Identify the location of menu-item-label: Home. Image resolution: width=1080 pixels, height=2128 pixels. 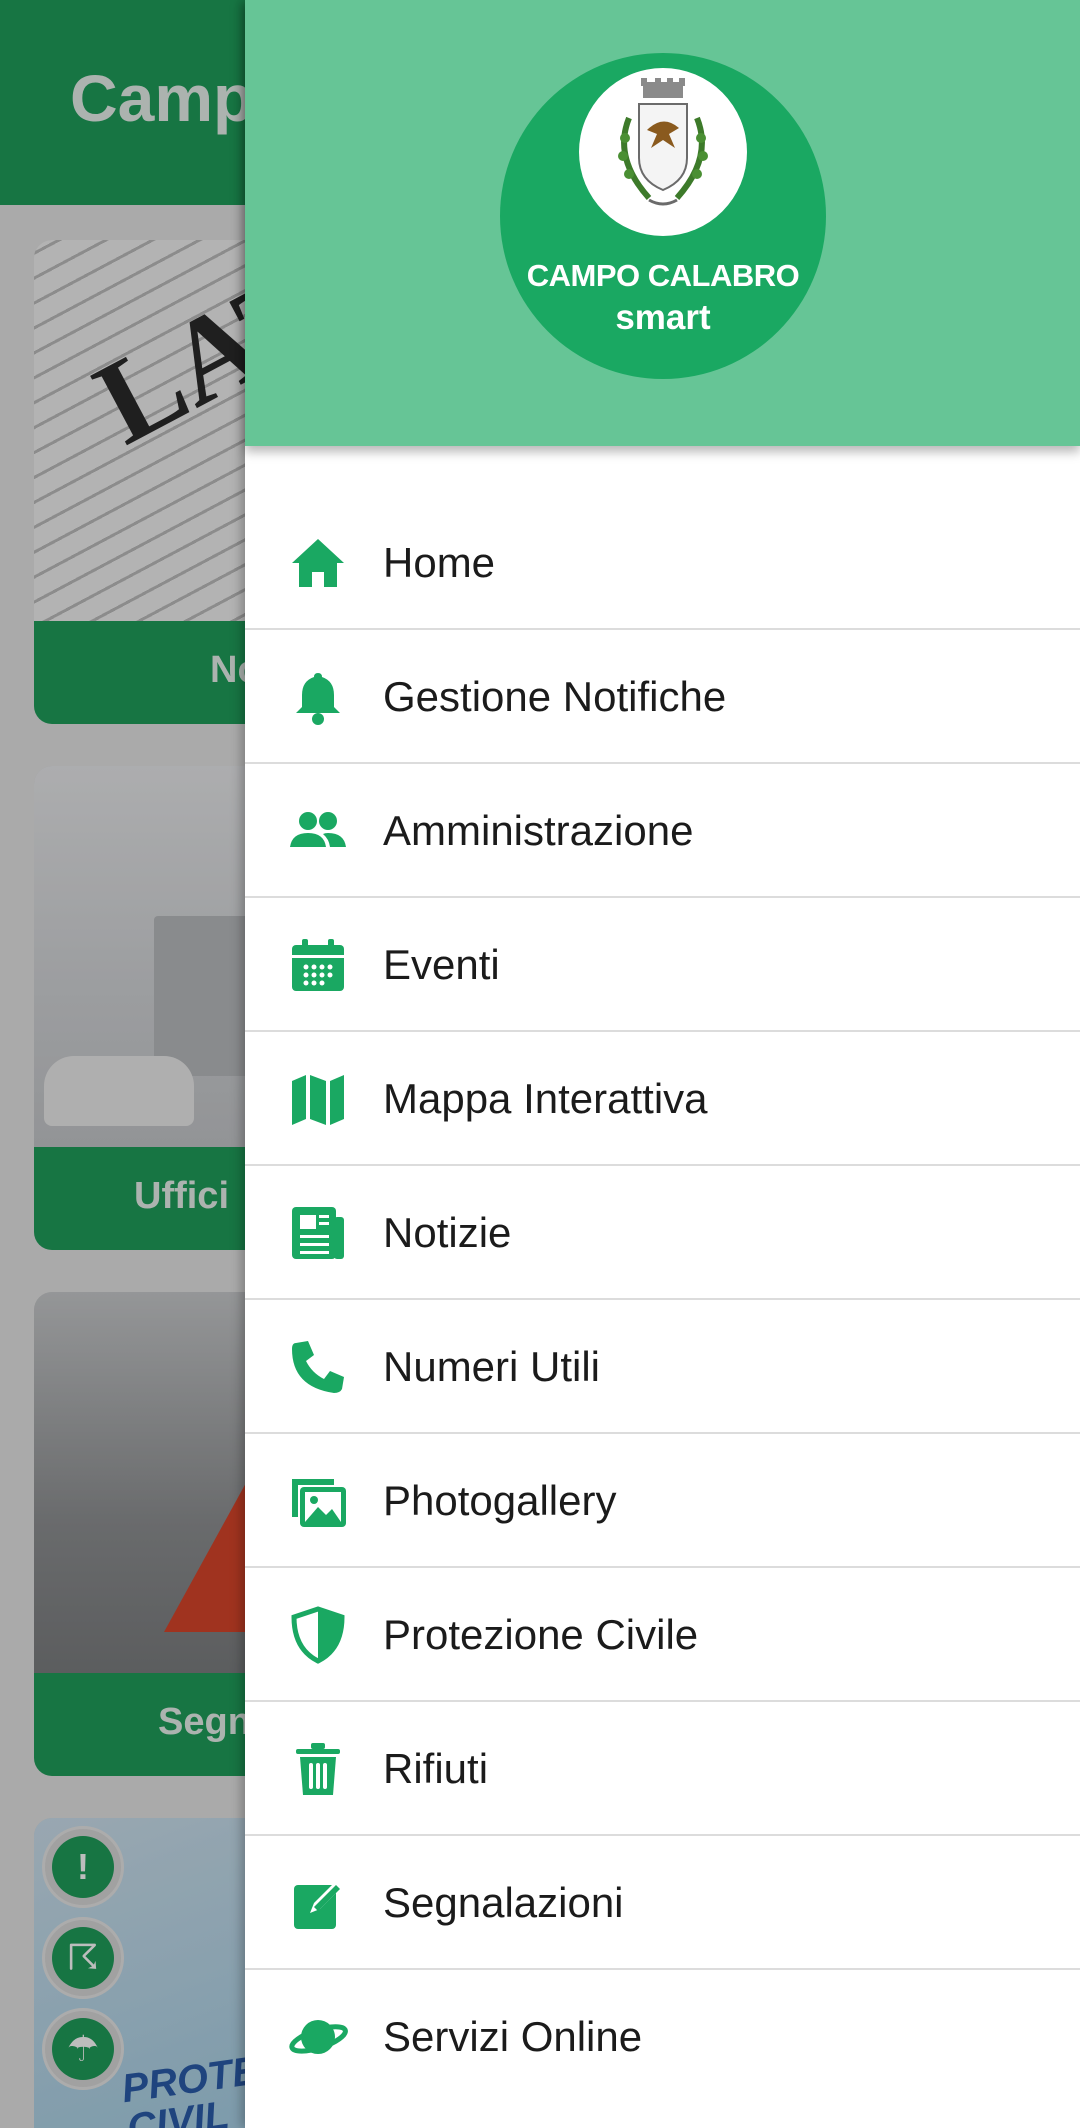
(439, 562).